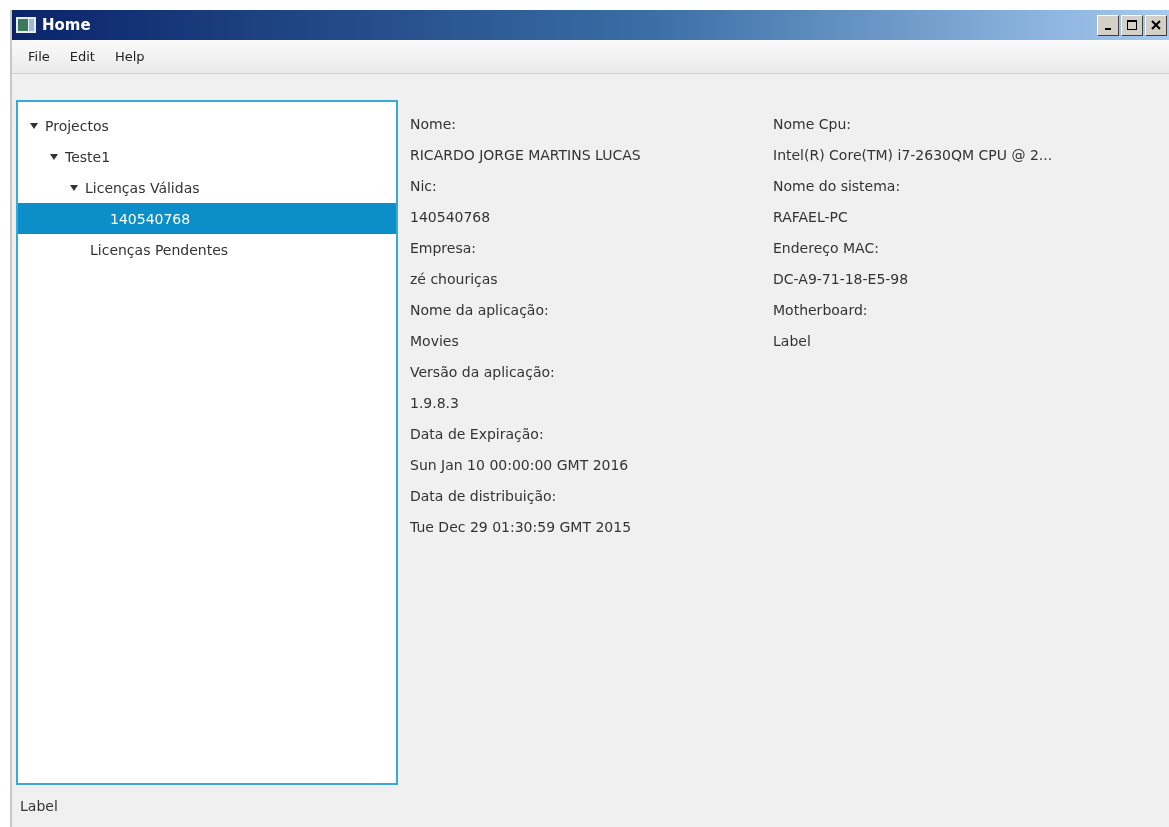  What do you see at coordinates (483, 372) in the screenshot?
I see `field-label: Versão da aplicação:` at bounding box center [483, 372].